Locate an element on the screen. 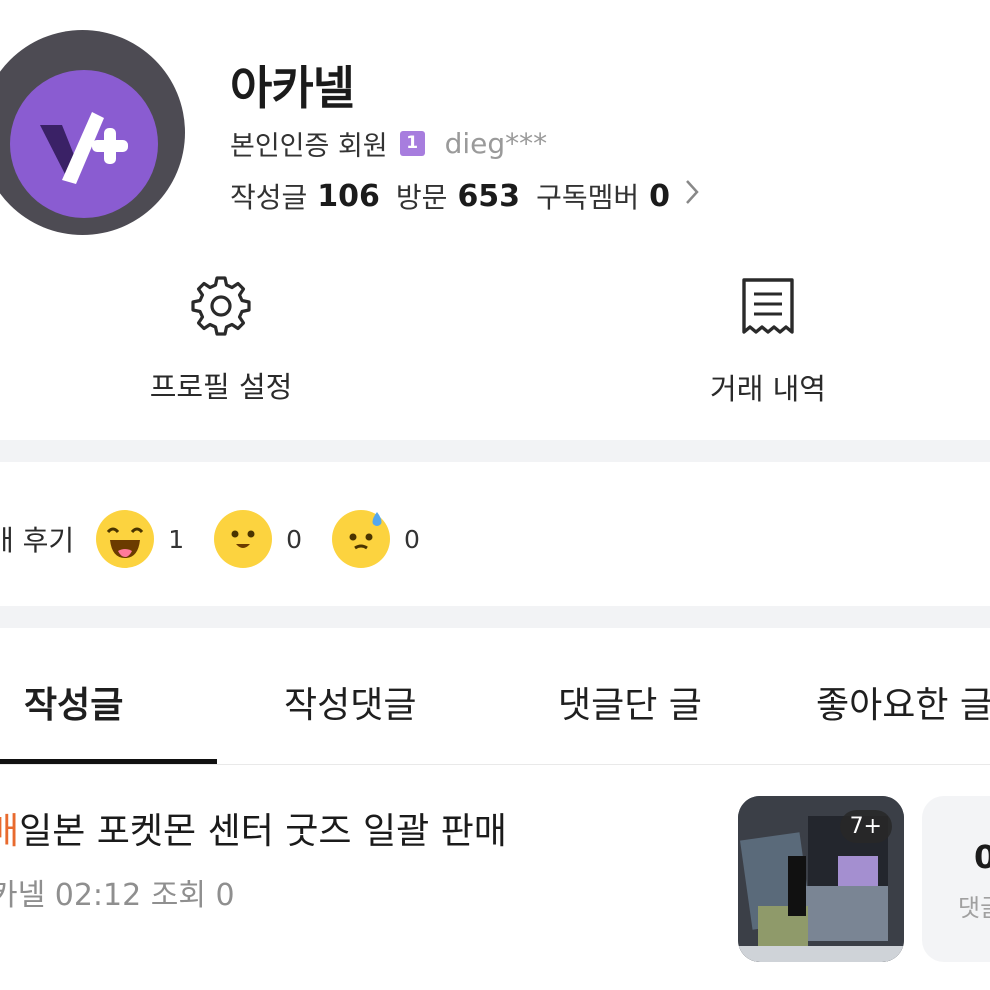 This screenshot has height=990, width=990. posts-count: 106 is located at coordinates (348, 196).